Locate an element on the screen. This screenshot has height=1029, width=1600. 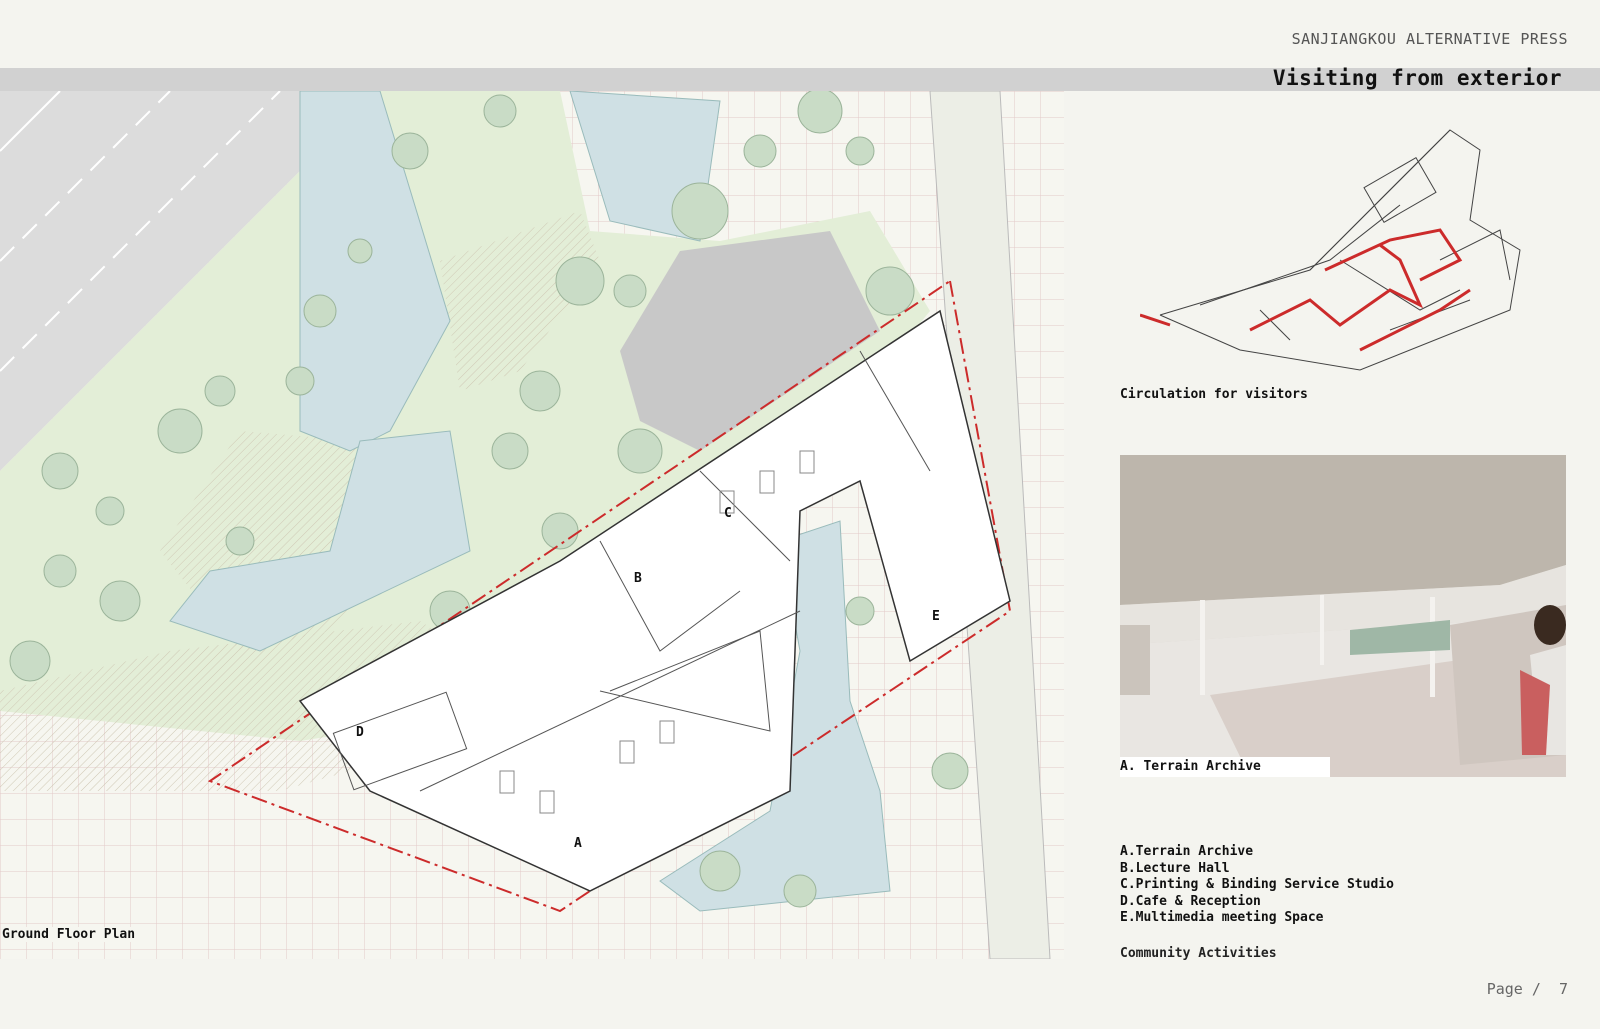
legend-item-e: E.Multimedia meeting Space is located at coordinates (1222, 917).